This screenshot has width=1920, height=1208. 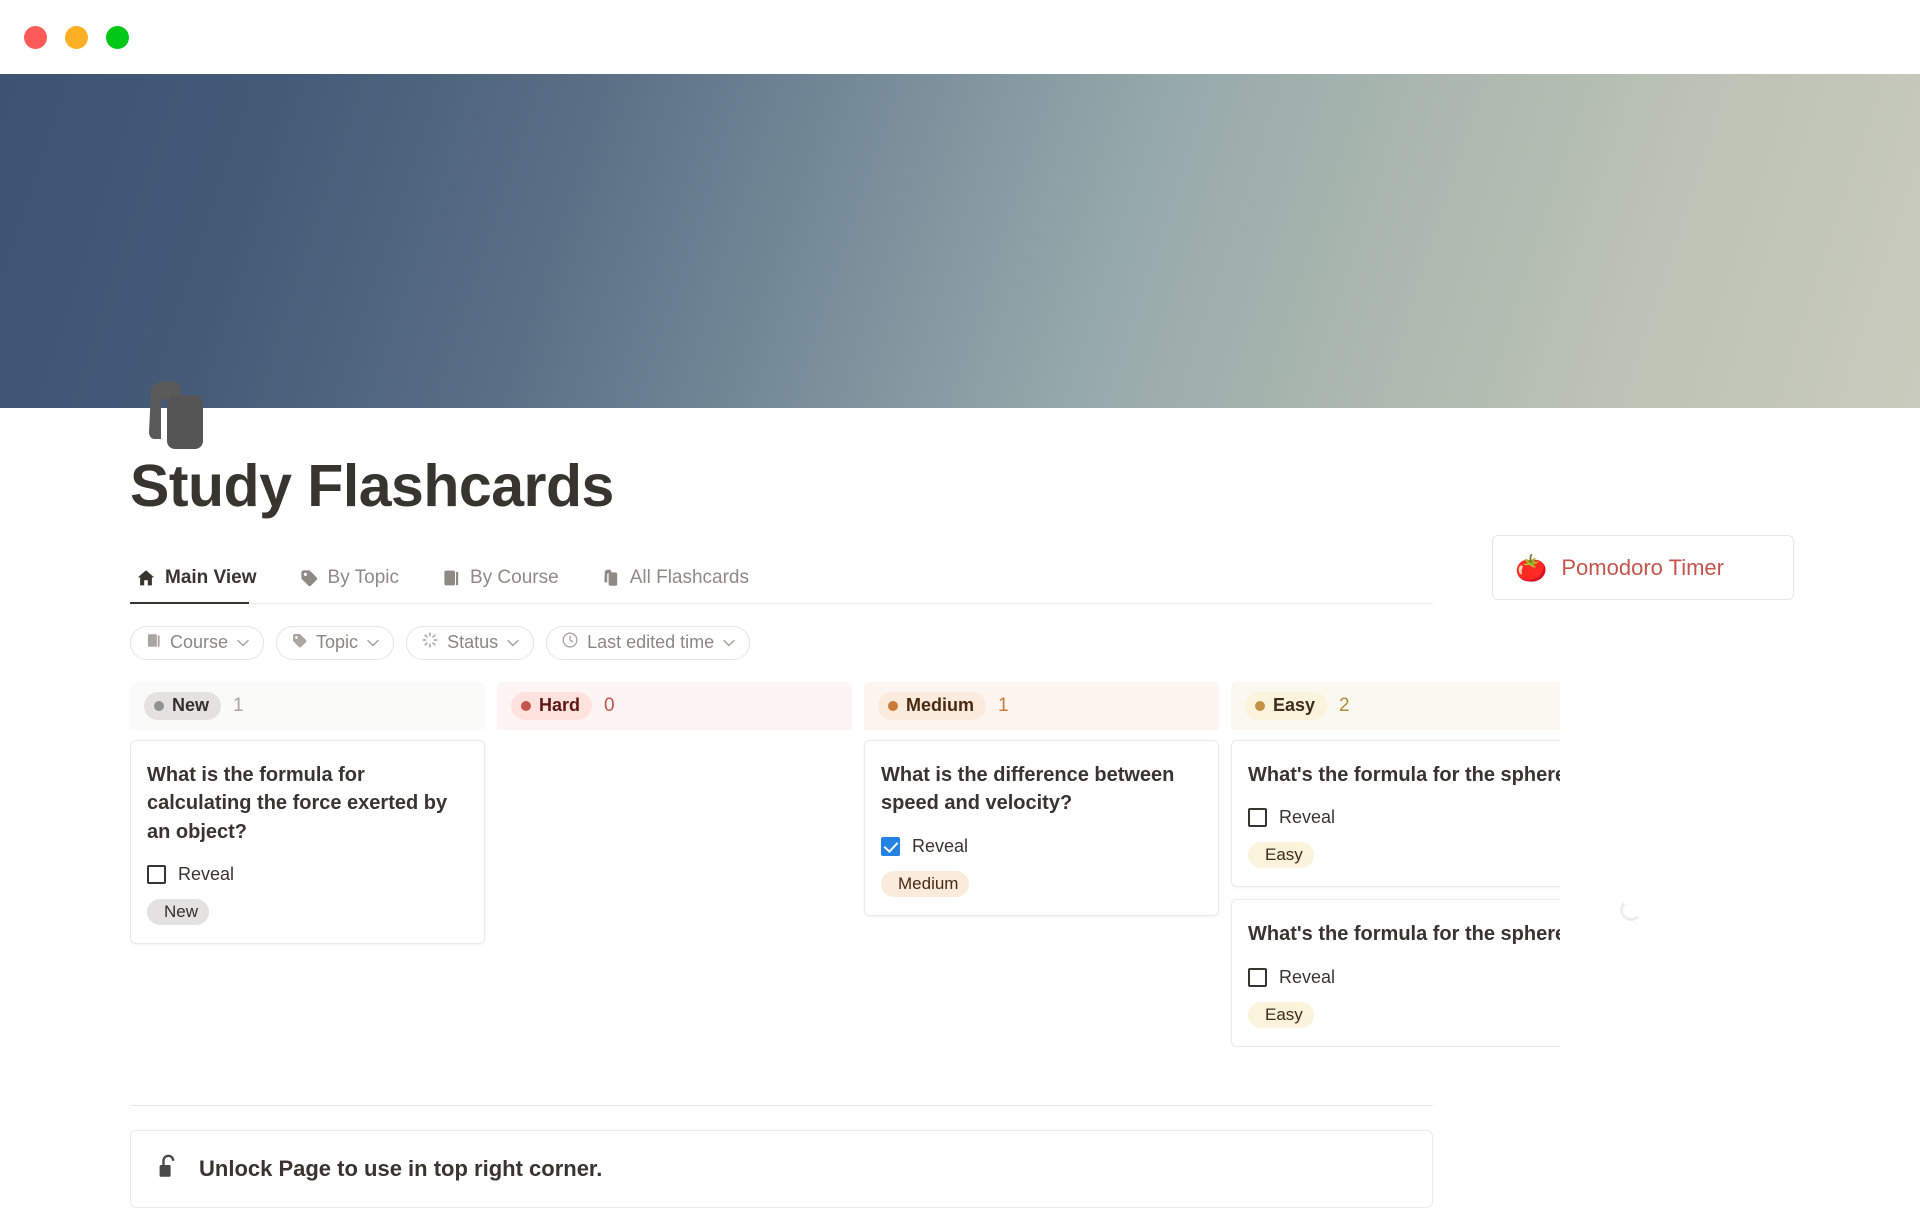 I want to click on column-count: 2, so click(x=1344, y=705).